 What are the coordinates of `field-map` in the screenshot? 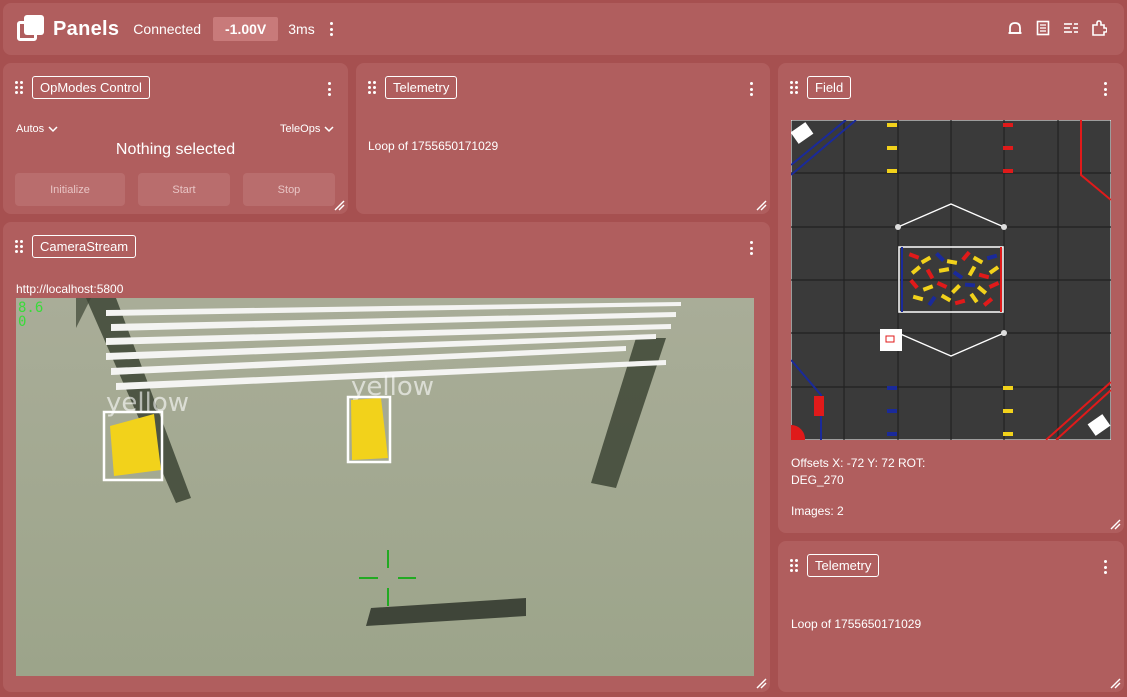 It's located at (951, 280).